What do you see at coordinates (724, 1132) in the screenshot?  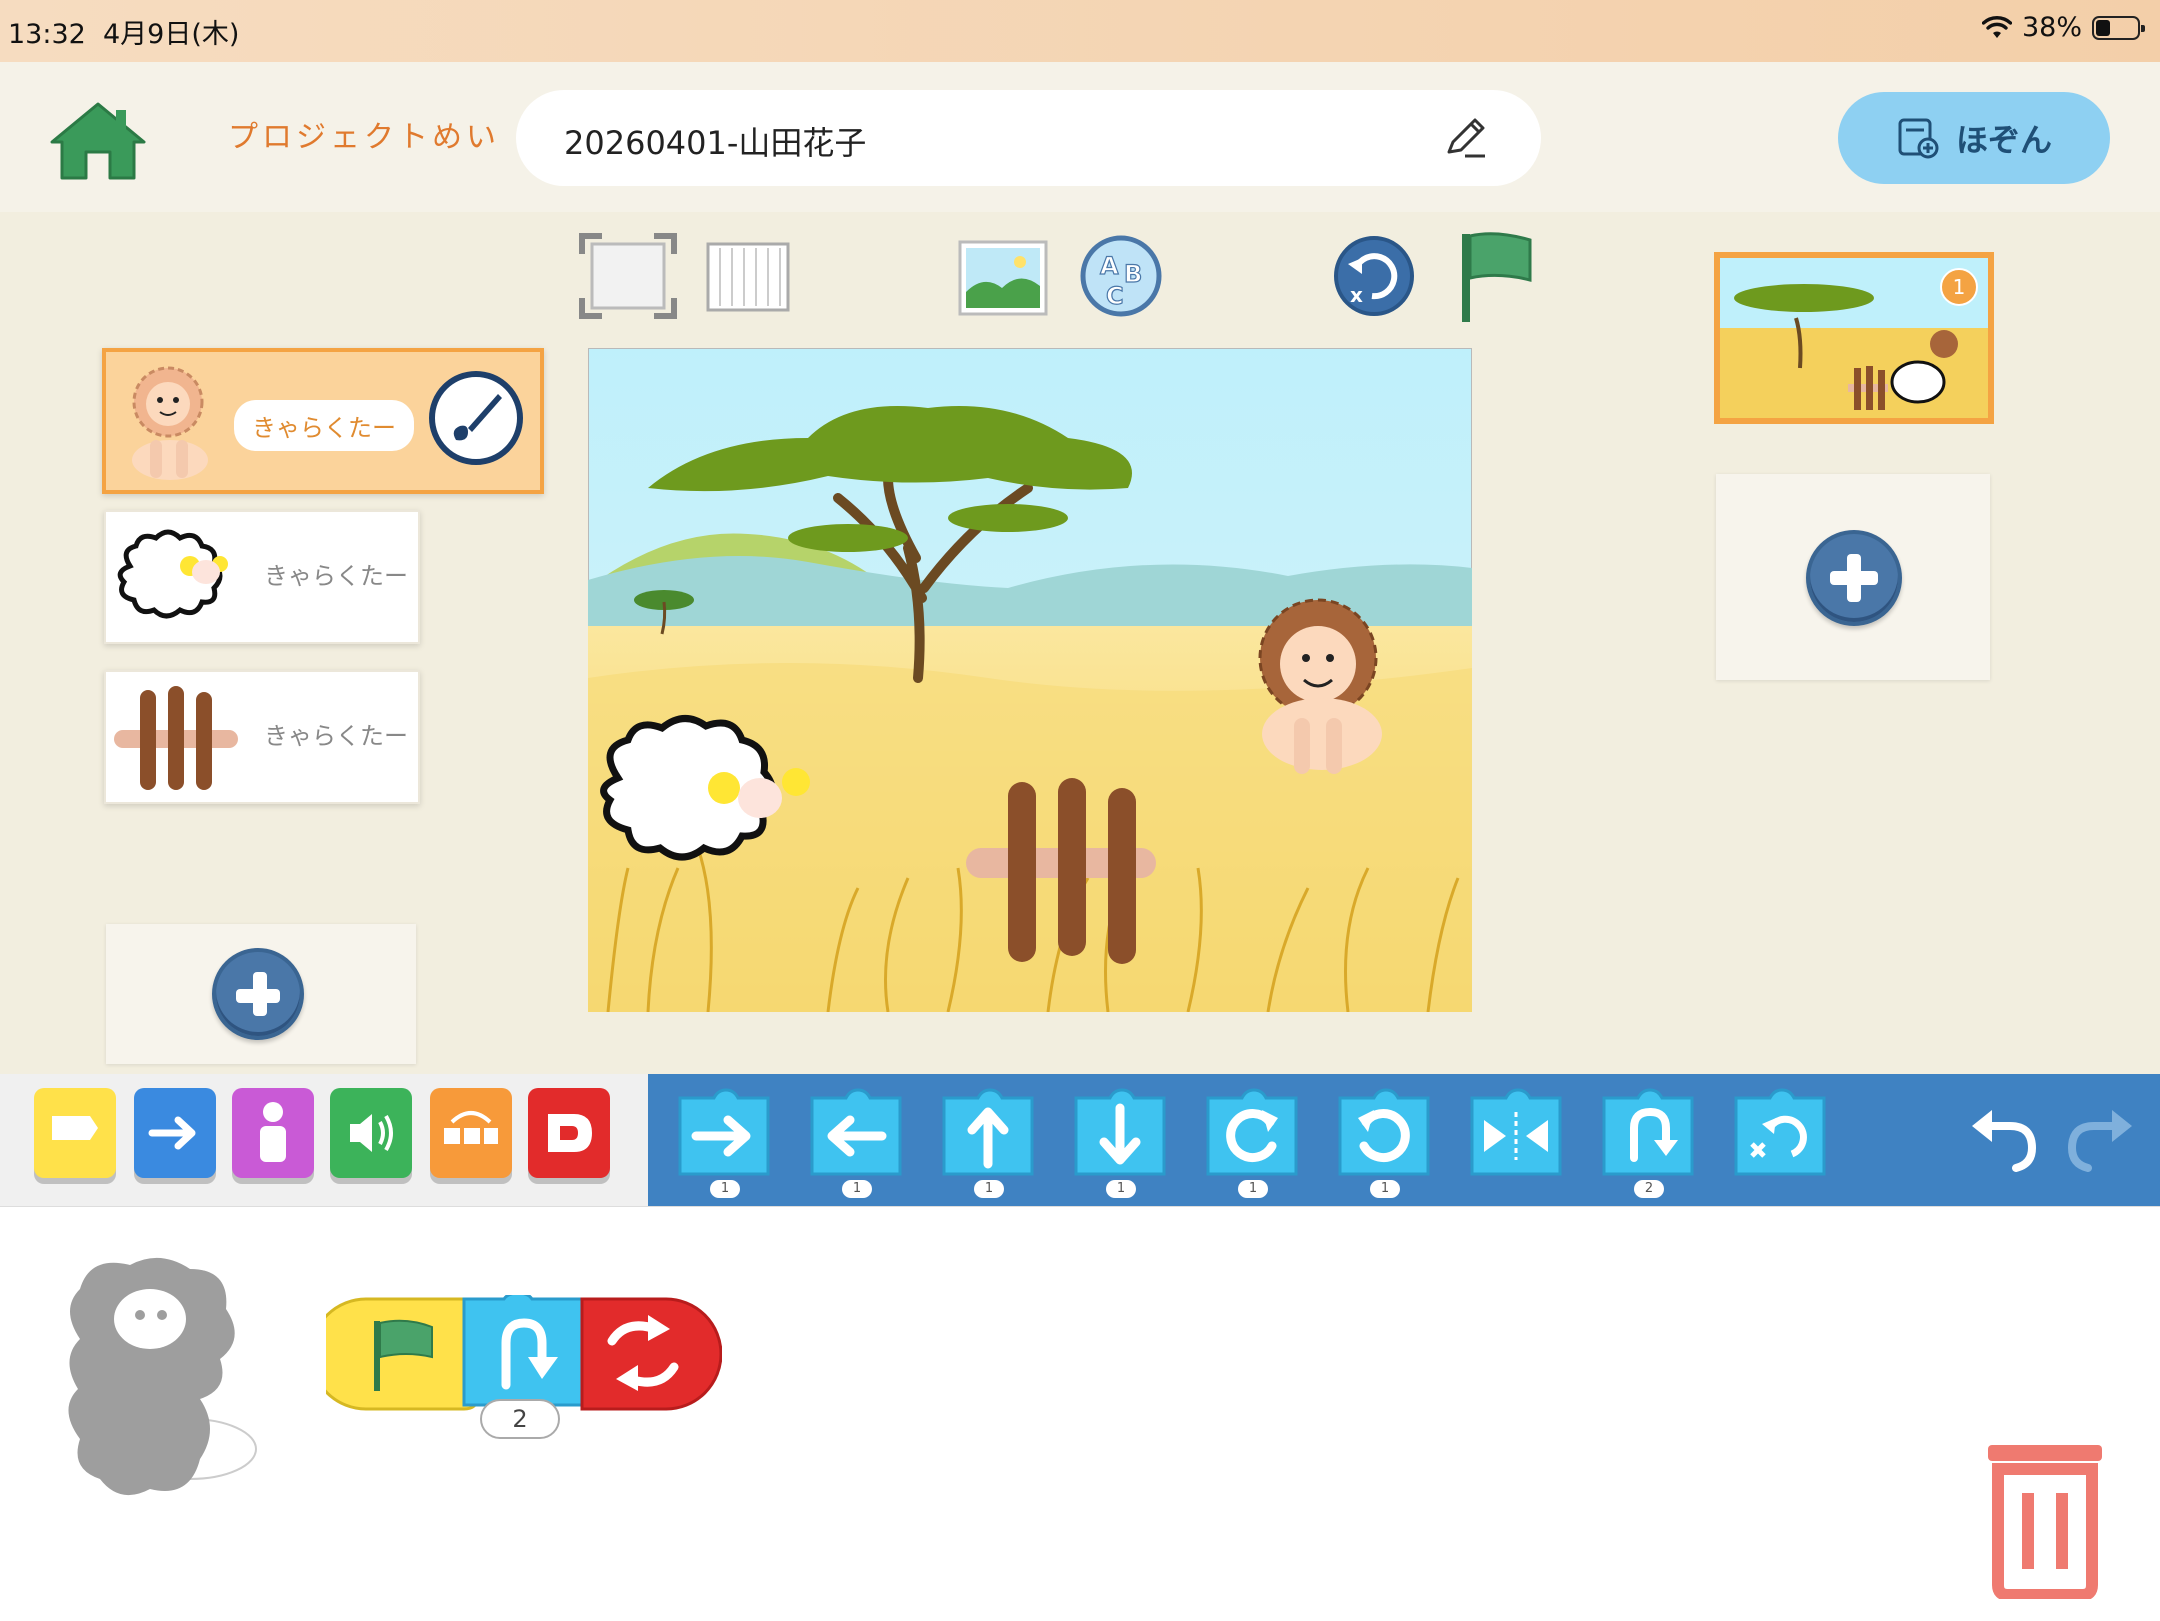 I see `move-right-icon` at bounding box center [724, 1132].